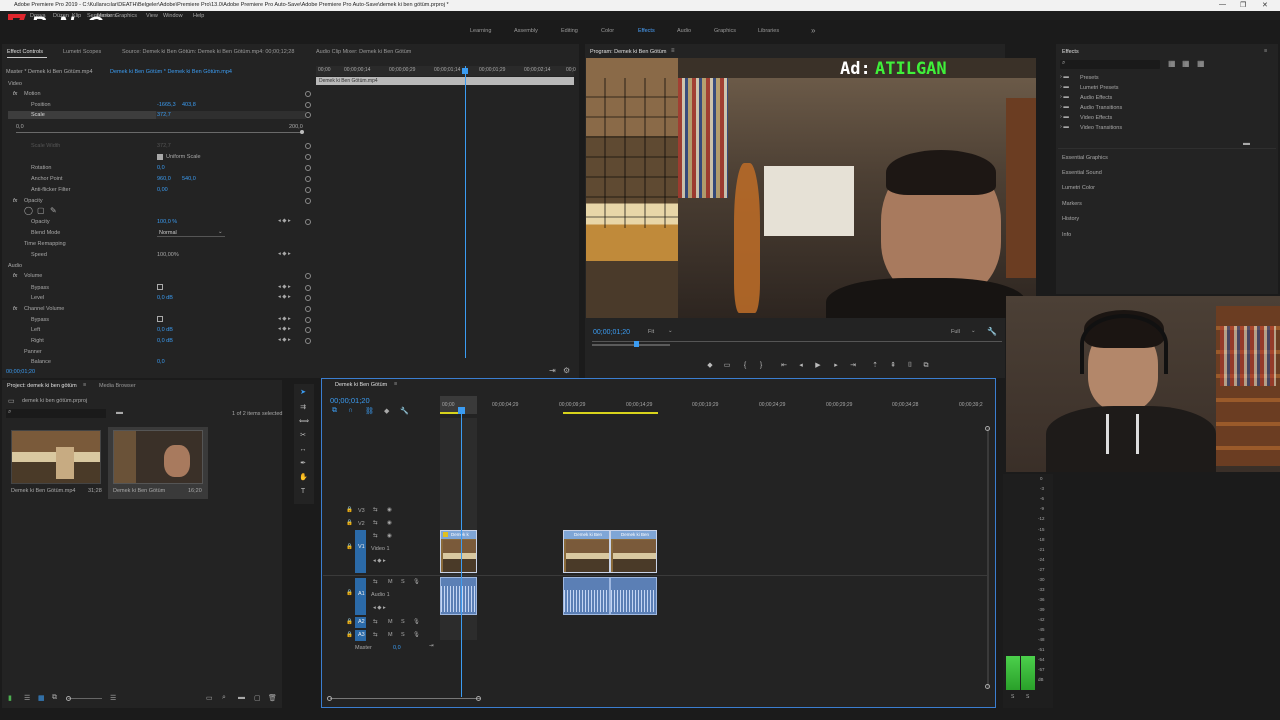  Describe the element at coordinates (416, 582) in the screenshot. I see `microphone-icon: 🎙` at that location.